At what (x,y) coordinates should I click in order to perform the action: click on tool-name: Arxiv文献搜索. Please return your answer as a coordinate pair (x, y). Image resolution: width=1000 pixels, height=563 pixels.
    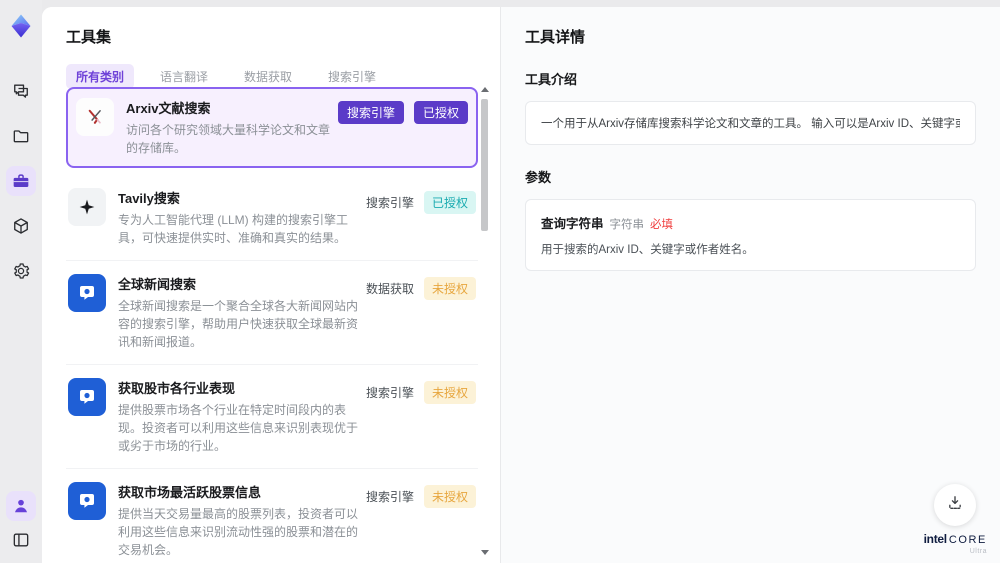
    Looking at the image, I should click on (168, 108).